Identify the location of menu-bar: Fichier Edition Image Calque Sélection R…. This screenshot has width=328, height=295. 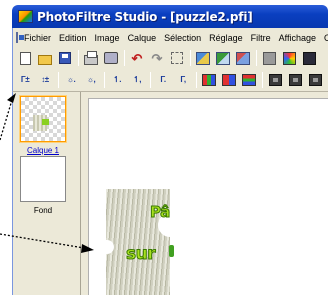
(170, 37).